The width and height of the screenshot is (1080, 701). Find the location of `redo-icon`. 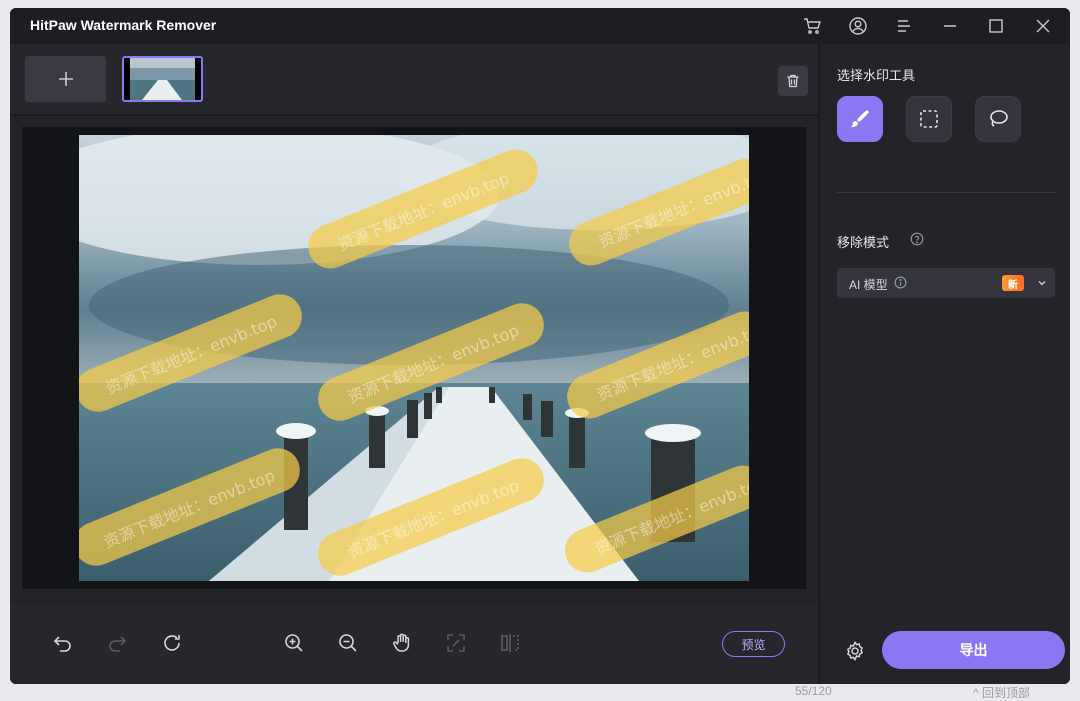

redo-icon is located at coordinates (117, 643).